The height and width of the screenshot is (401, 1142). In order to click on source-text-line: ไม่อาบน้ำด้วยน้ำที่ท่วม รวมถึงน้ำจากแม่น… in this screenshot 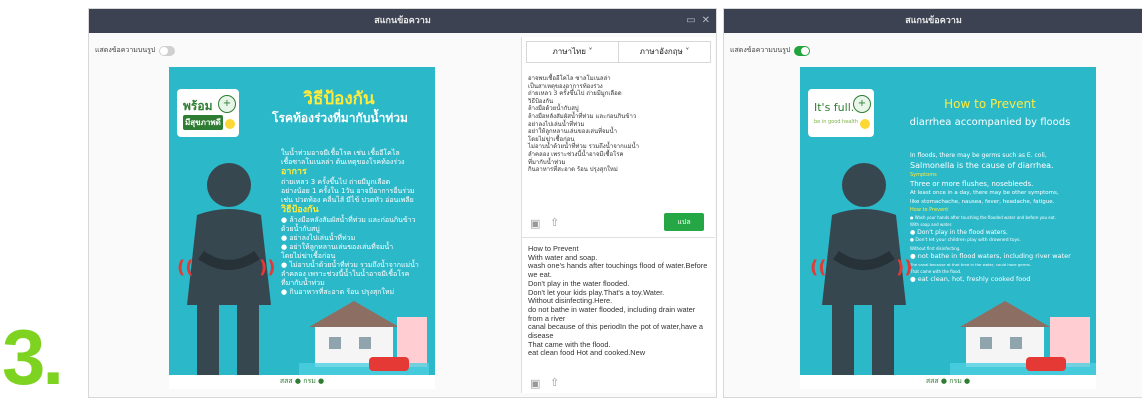, I will do `click(584, 147)`.